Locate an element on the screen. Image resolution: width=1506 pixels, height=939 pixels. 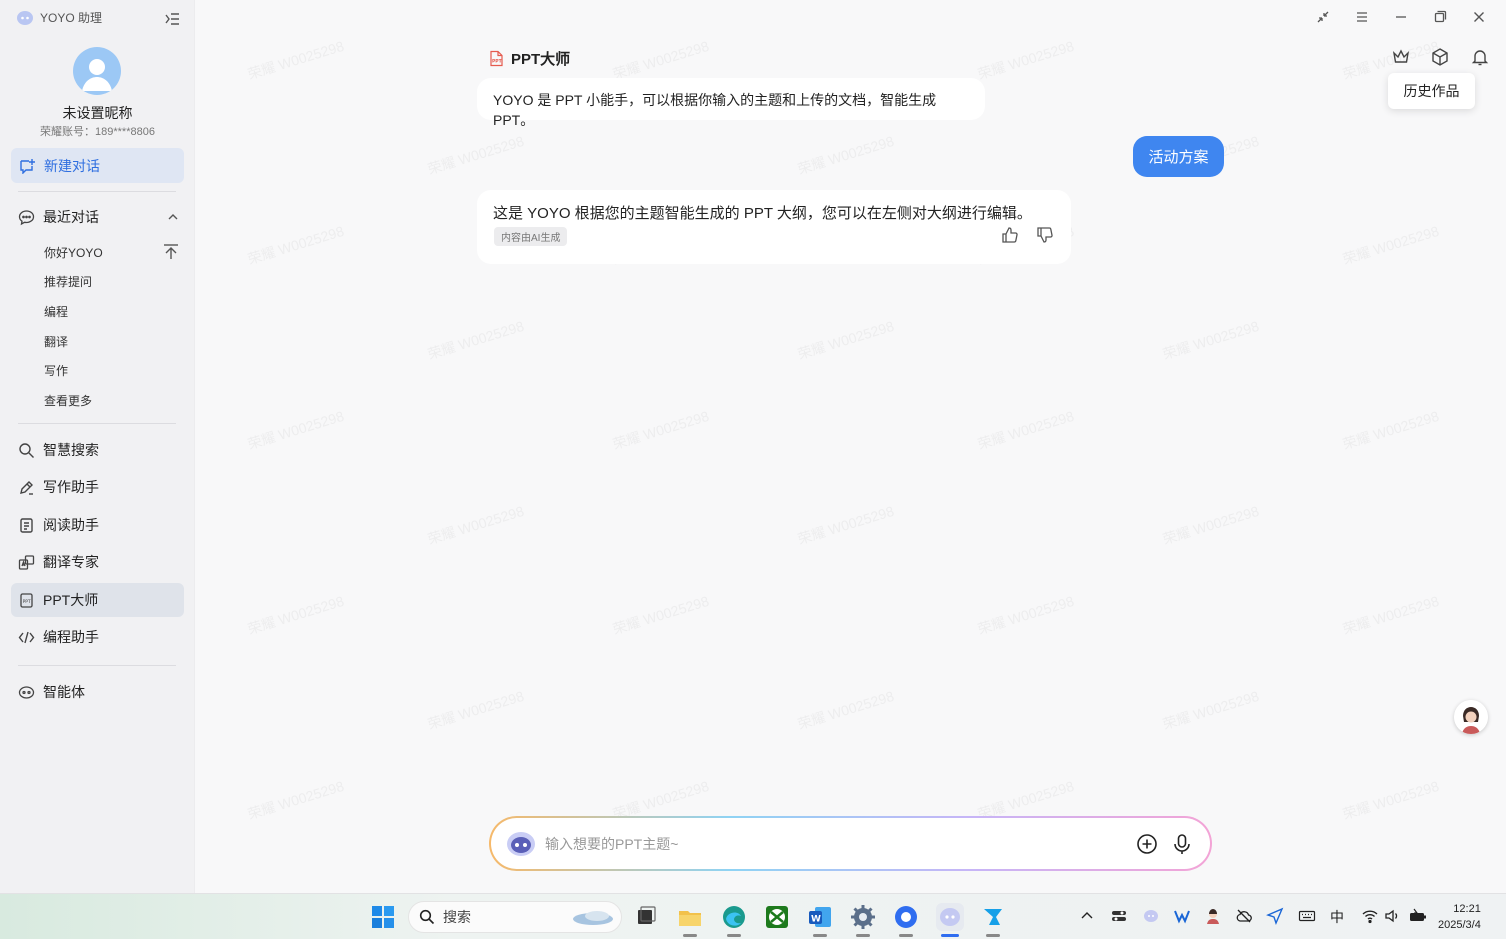
sidebar-item-reading: 阅读助手 is located at coordinates (97, 525).